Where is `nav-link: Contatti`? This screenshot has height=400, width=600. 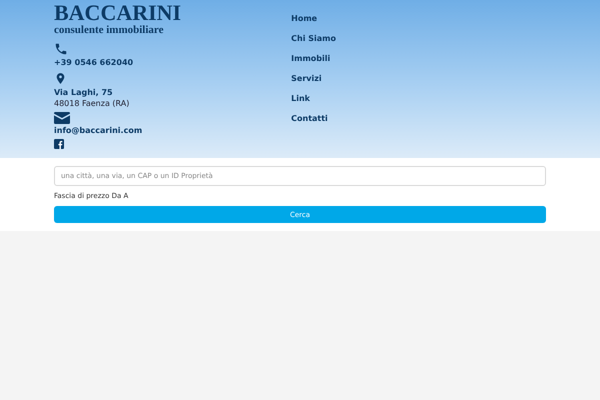
nav-link: Contatti is located at coordinates (313, 119).